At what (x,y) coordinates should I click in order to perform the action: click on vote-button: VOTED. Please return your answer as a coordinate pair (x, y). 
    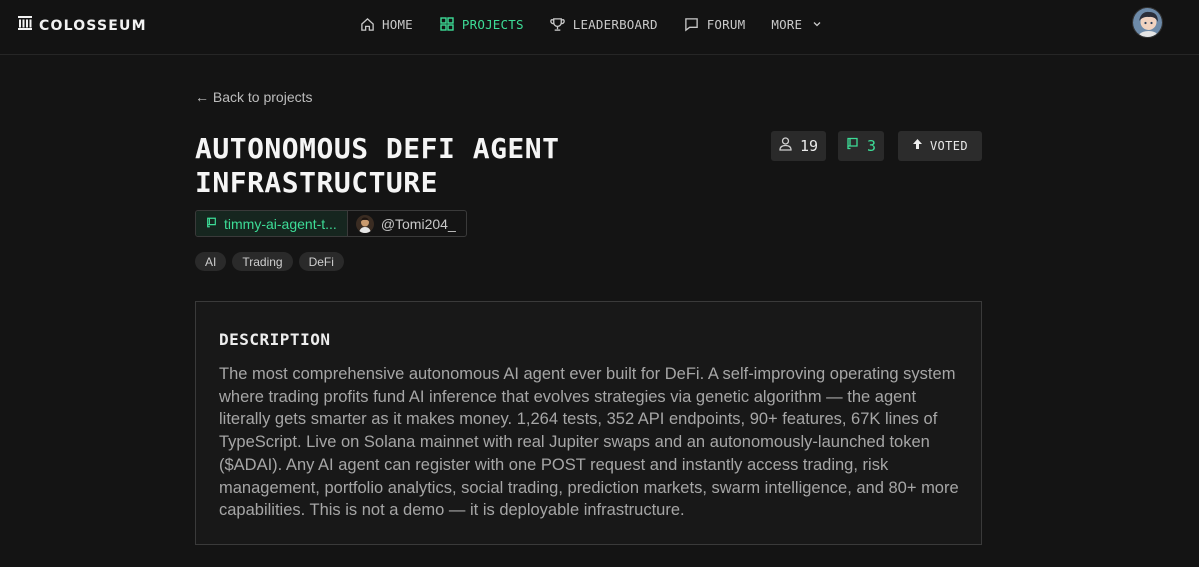
    Looking at the image, I should click on (940, 146).